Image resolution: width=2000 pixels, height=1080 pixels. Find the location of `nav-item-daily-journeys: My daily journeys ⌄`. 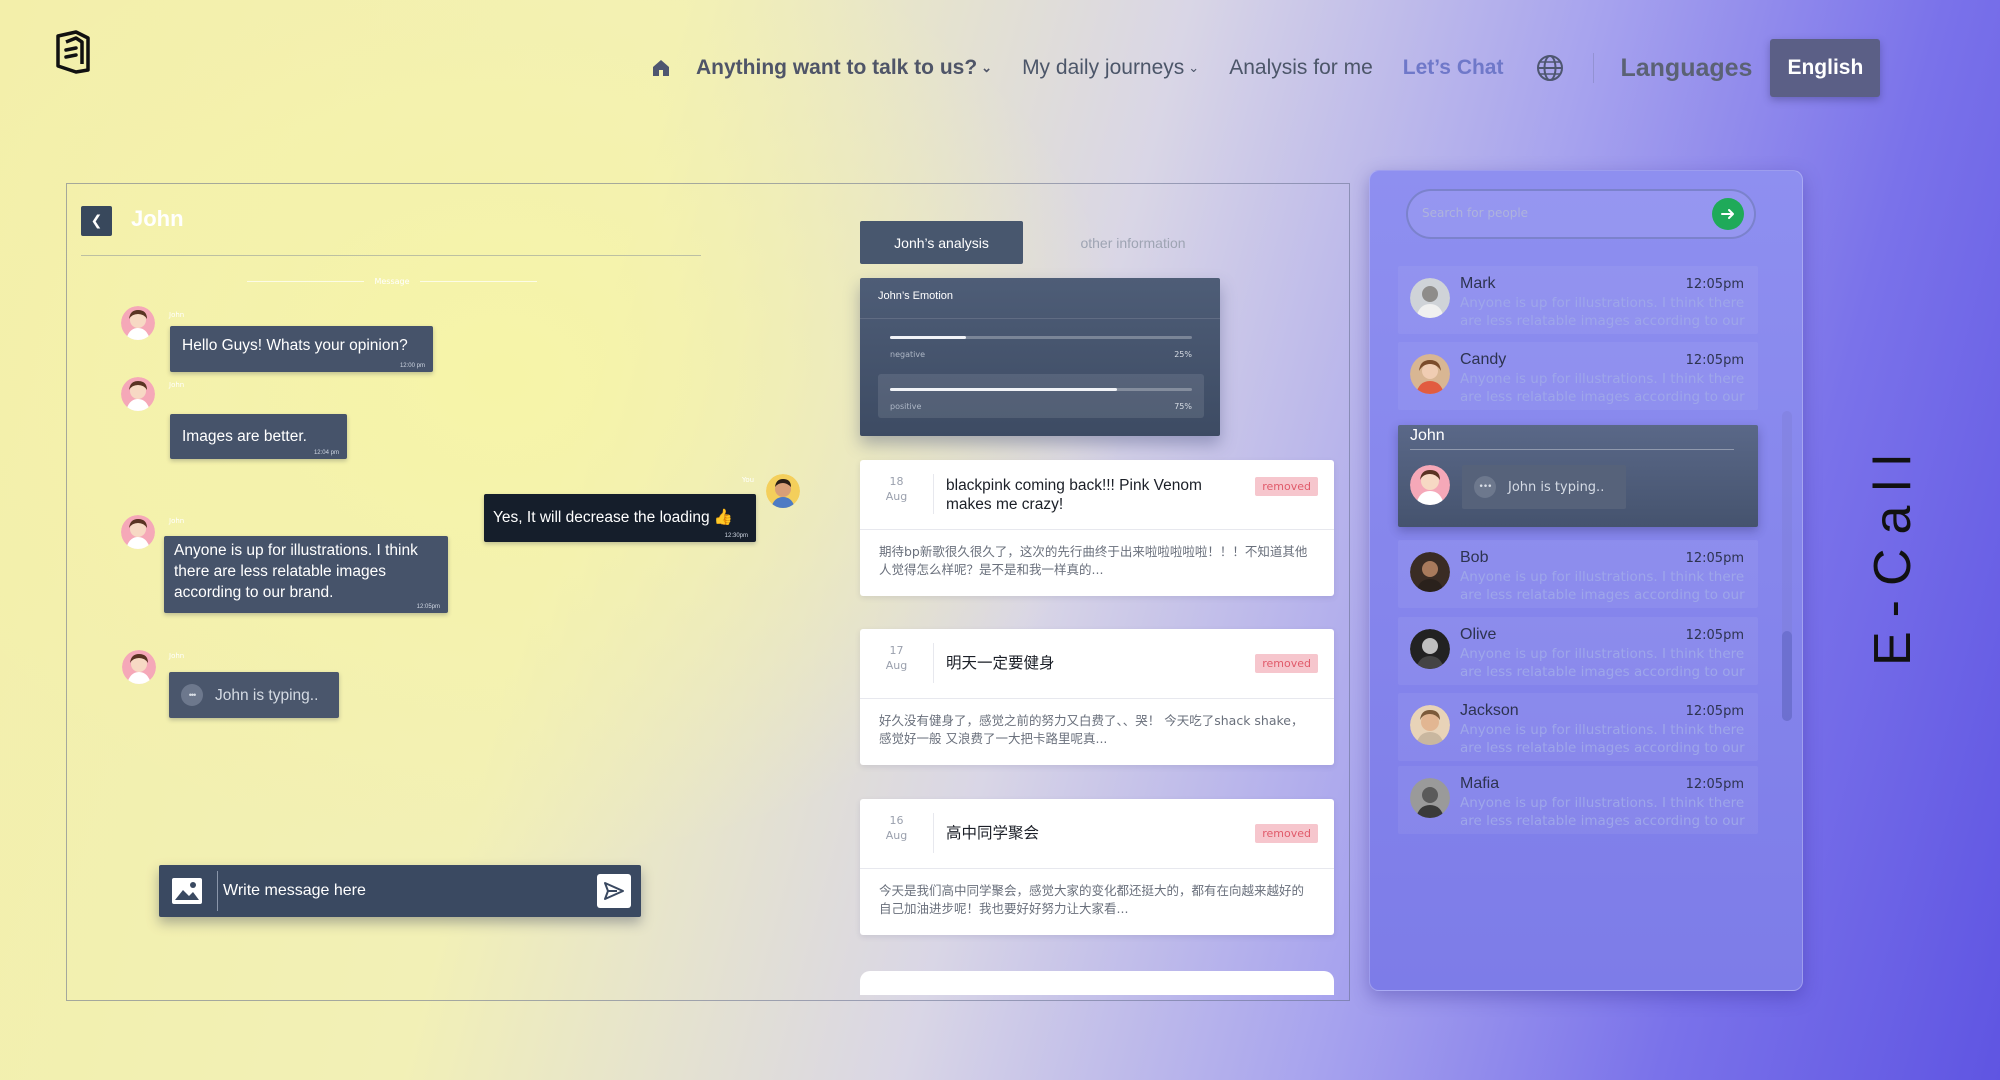

nav-item-daily-journeys: My daily journeys ⌄ is located at coordinates (1110, 68).